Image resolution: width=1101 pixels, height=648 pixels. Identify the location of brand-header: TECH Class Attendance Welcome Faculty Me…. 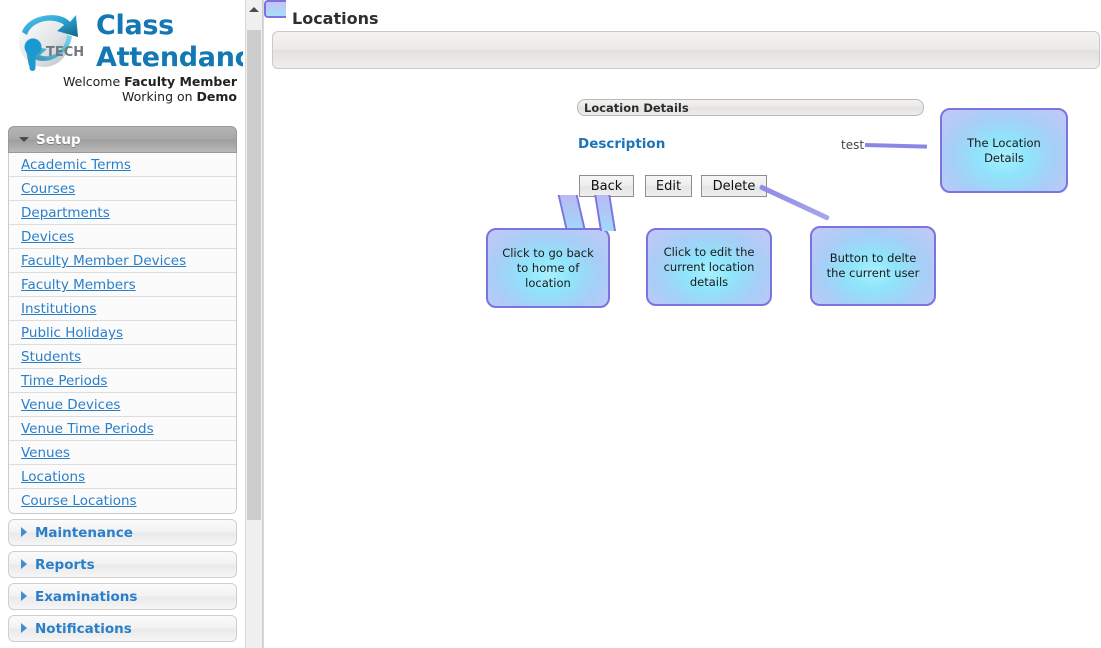
(121, 55).